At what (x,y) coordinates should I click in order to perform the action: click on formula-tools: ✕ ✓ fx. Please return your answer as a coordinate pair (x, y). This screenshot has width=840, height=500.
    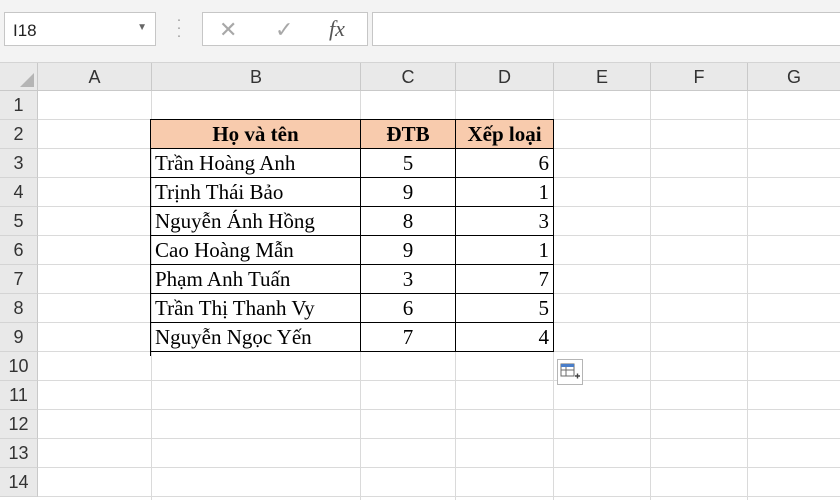
    Looking at the image, I should click on (285, 29).